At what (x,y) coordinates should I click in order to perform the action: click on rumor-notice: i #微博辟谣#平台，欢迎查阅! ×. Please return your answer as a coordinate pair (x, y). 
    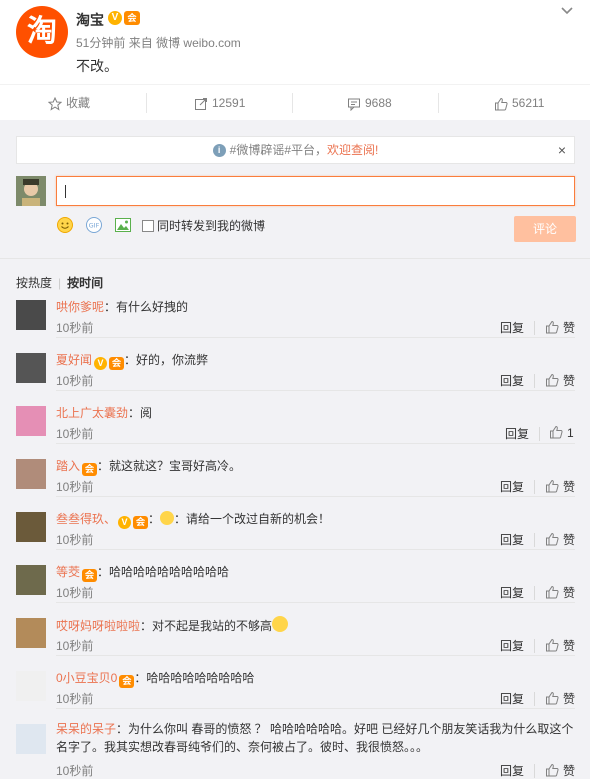
    Looking at the image, I should click on (295, 150).